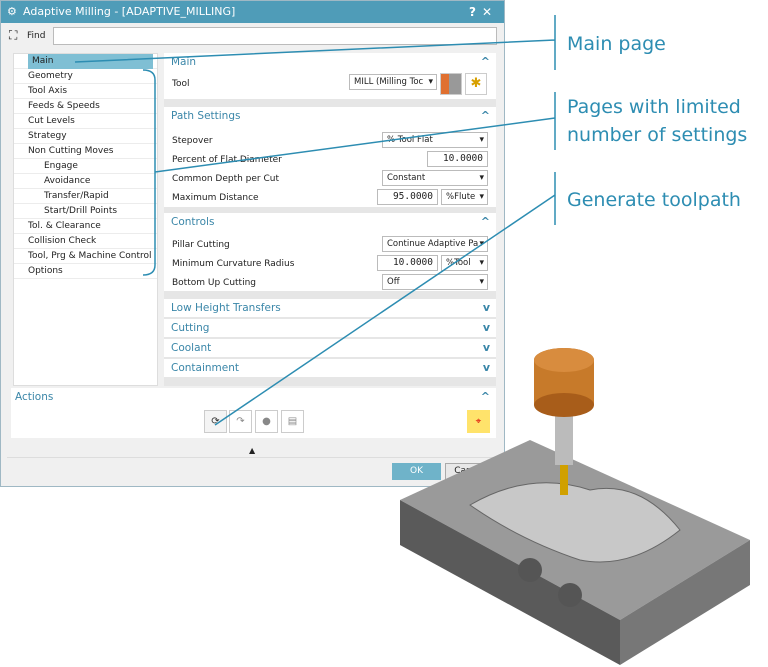 This screenshot has width=768, height=667. I want to click on callout-limited, so click(355, 132).